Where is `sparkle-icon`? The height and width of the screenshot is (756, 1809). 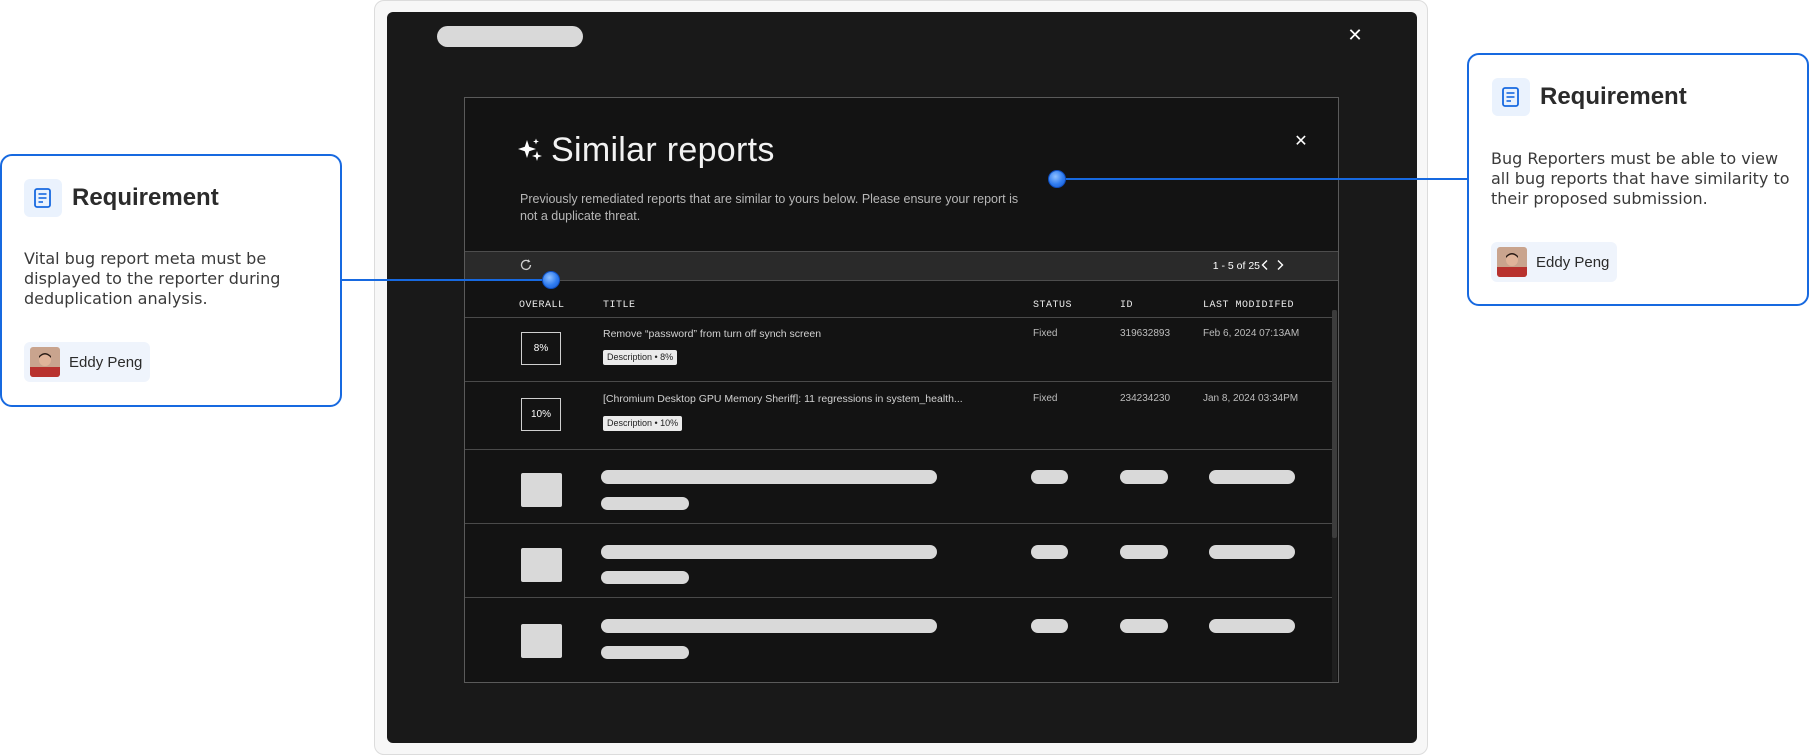 sparkle-icon is located at coordinates (530, 149).